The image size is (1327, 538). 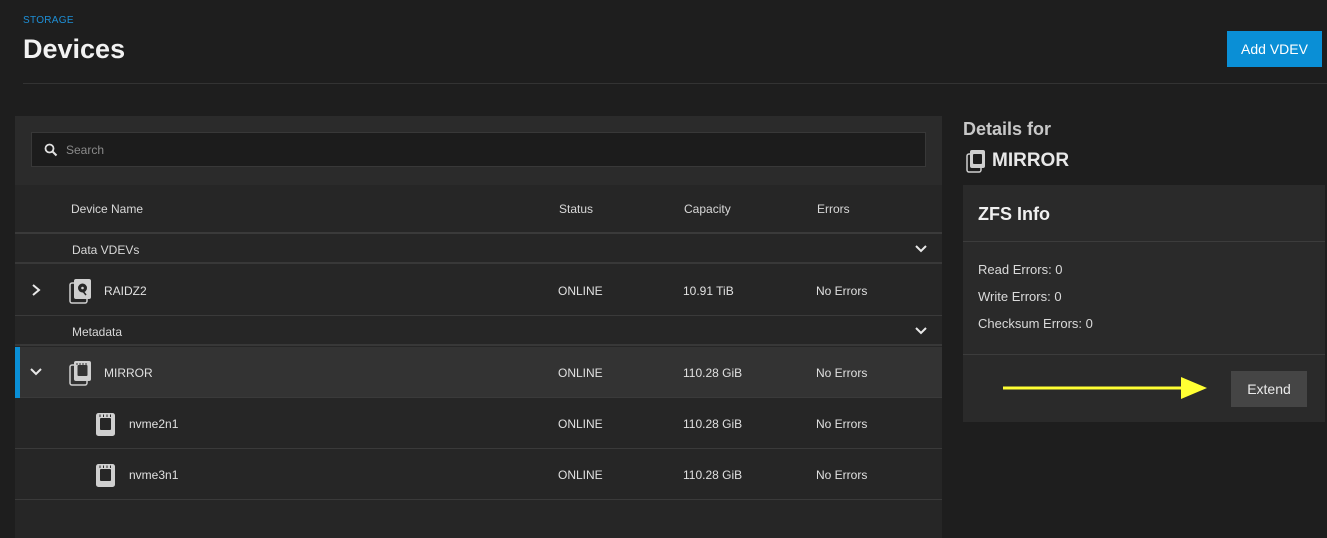 What do you see at coordinates (1014, 214) in the screenshot?
I see `zfs-info-title: ZFS Info` at bounding box center [1014, 214].